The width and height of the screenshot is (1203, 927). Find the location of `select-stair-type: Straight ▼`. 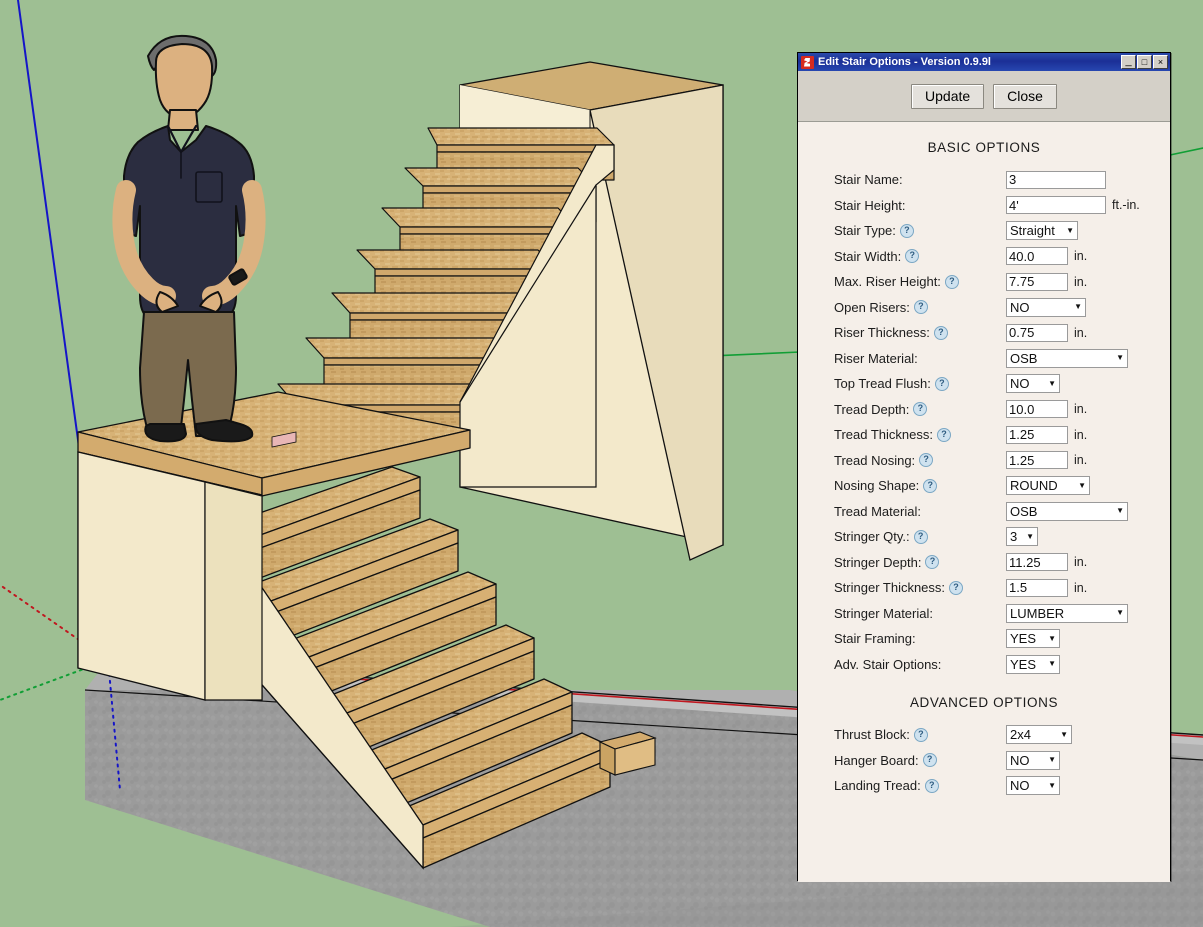

select-stair-type: Straight ▼ is located at coordinates (1042, 231).